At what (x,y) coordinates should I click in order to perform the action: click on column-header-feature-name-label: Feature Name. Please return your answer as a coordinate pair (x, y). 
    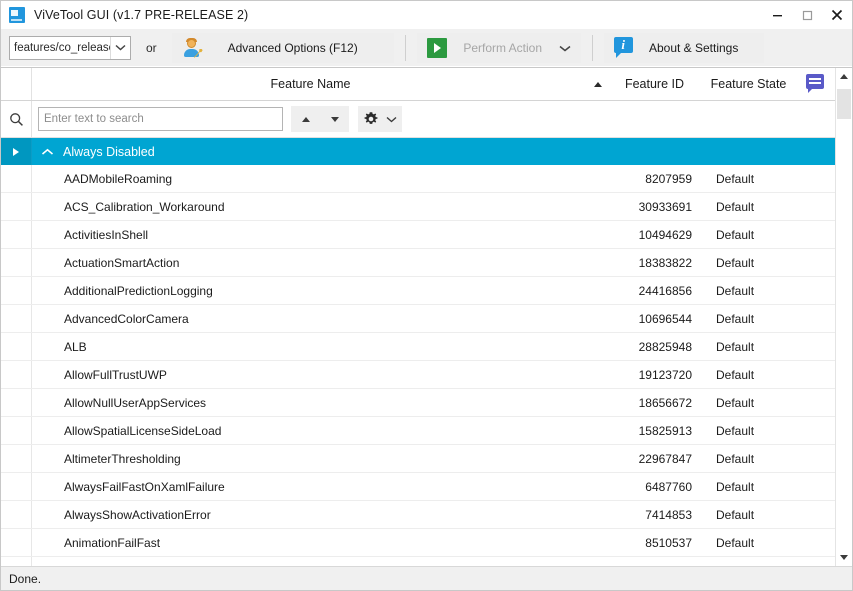
    Looking at the image, I should click on (310, 84).